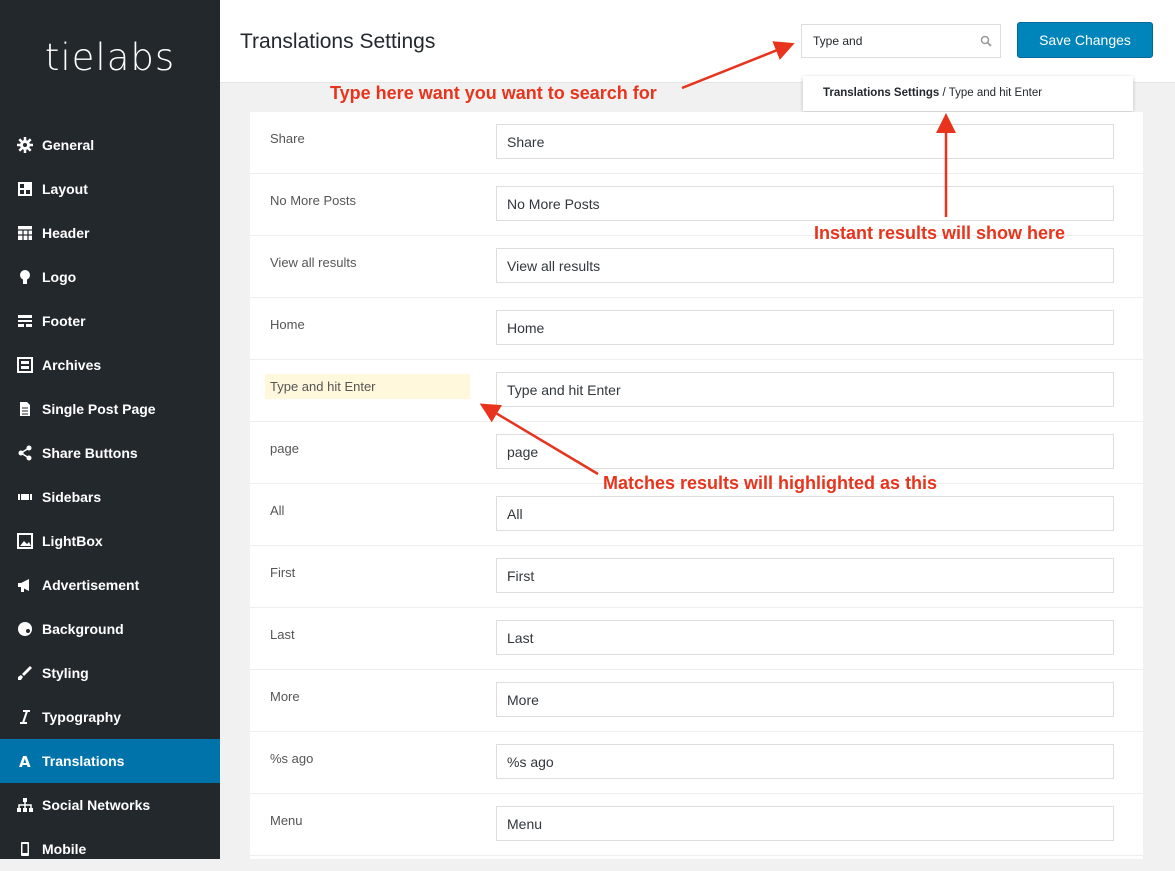 This screenshot has width=1175, height=871. What do you see at coordinates (65, 673) in the screenshot?
I see `sidebar-item-label: Styling` at bounding box center [65, 673].